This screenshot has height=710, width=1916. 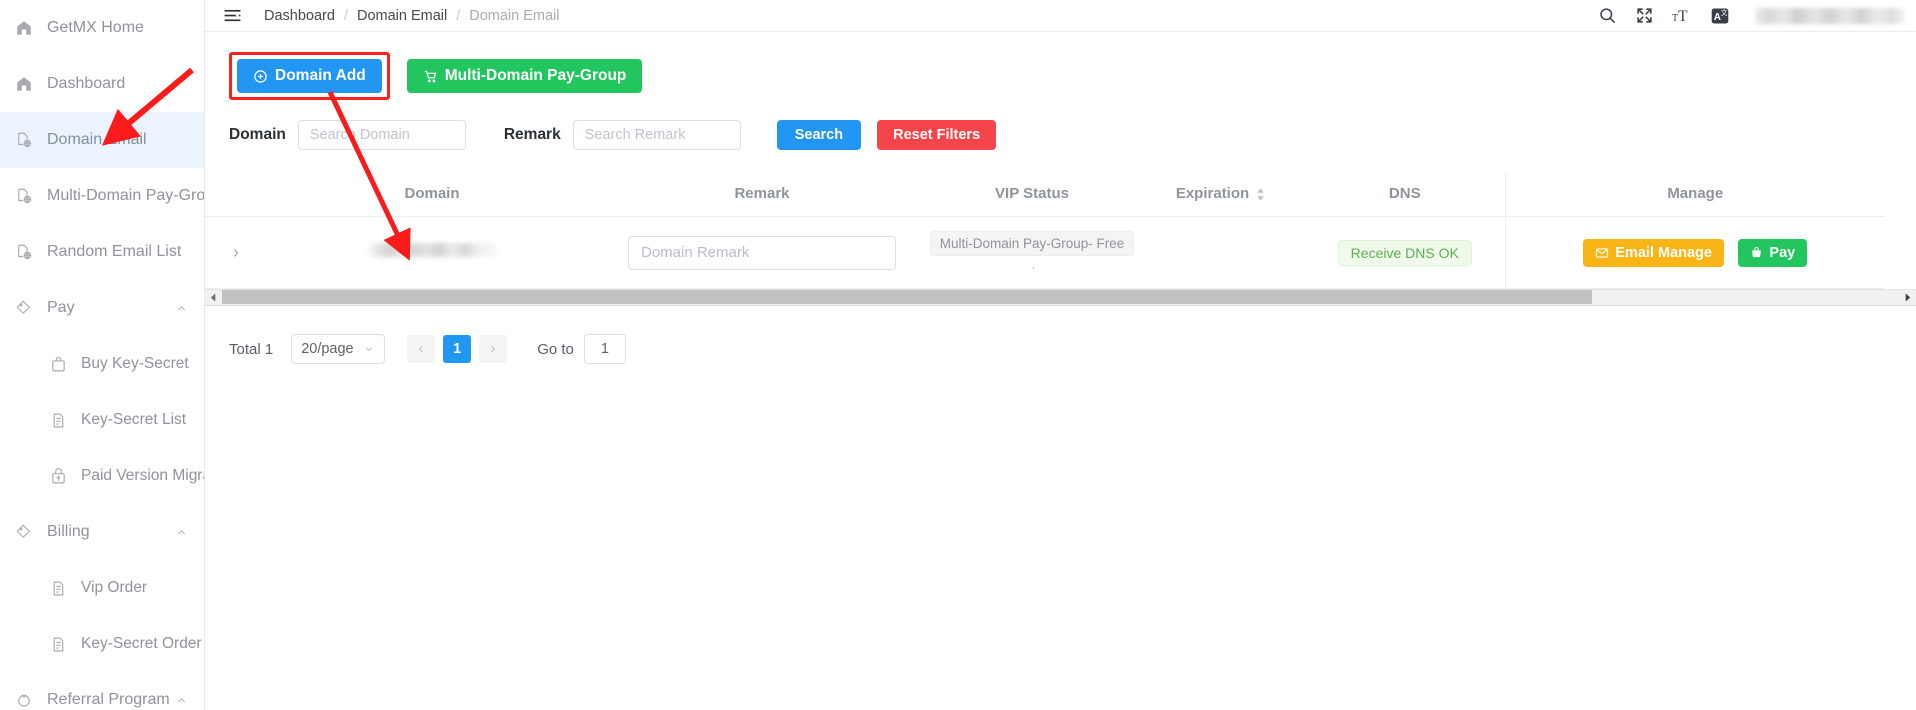 I want to click on sidebar-item-random-email-list: Random Email List, so click(x=102, y=252).